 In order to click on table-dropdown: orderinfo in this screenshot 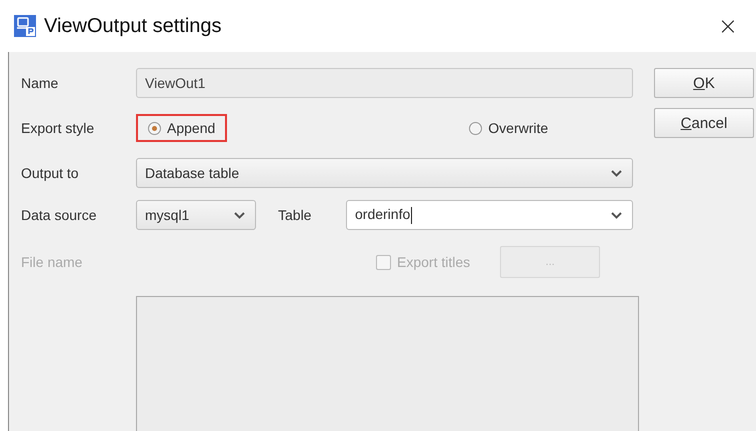, I will do `click(489, 215)`.